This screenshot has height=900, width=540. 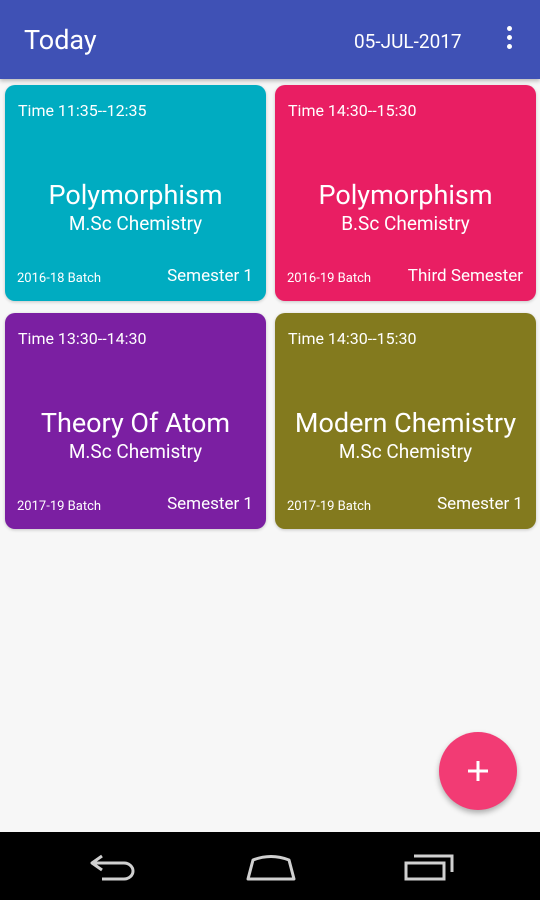 What do you see at coordinates (509, 40) in the screenshot?
I see `more-vert-icon` at bounding box center [509, 40].